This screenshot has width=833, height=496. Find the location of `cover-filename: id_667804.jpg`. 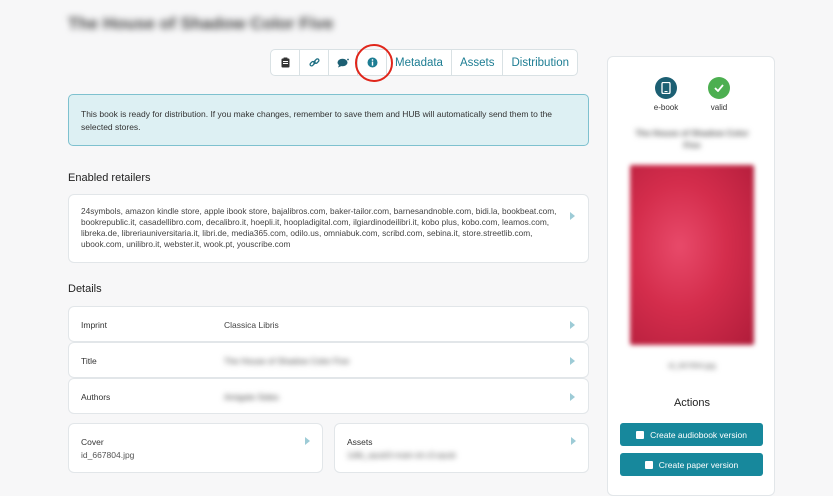

cover-filename: id_667804.jpg is located at coordinates (108, 455).